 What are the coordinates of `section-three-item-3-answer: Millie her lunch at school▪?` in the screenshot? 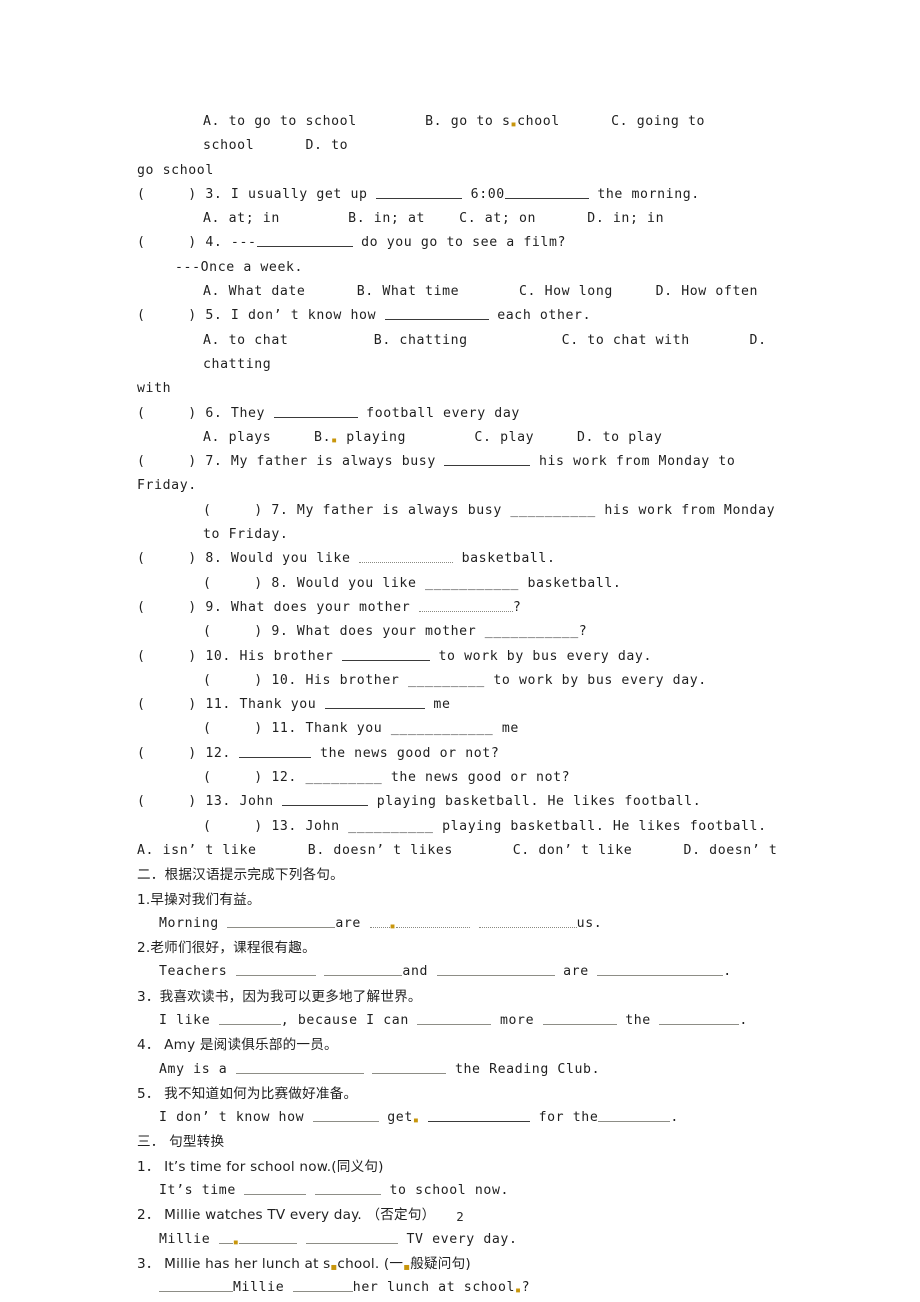 It's located at (463, 1288).